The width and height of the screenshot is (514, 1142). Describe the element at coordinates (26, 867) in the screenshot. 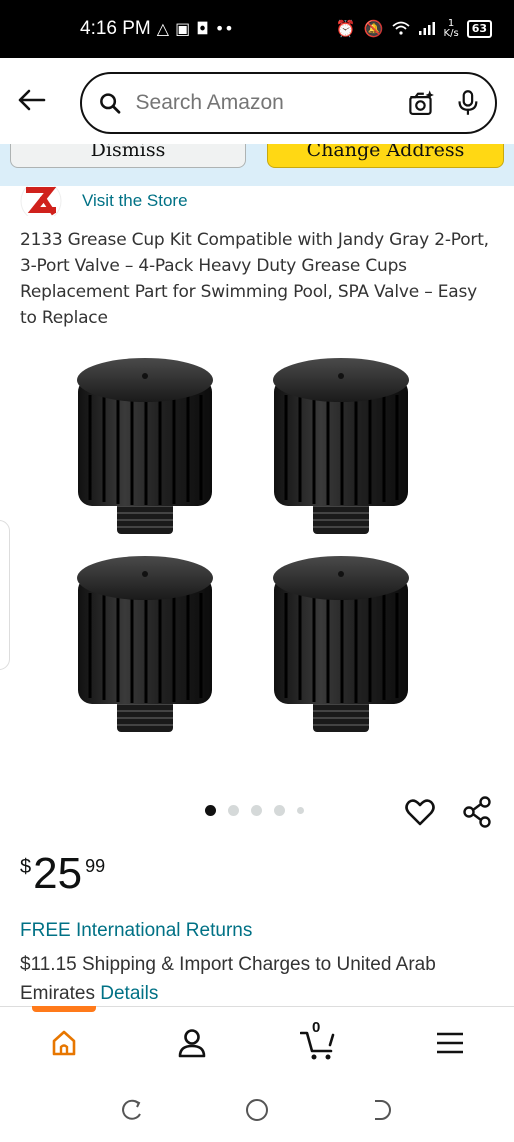

I see `price-currency: $` at that location.